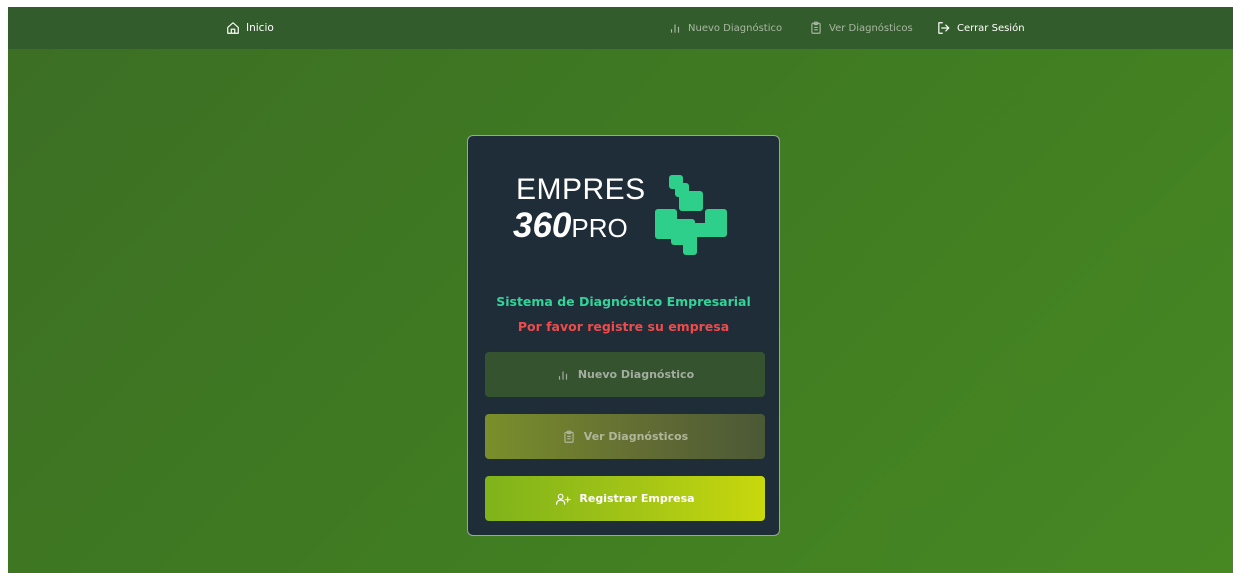 The width and height of the screenshot is (1233, 573). What do you see at coordinates (636, 436) in the screenshot?
I see `view-diagnostics-button-label: Ver Diagnósticos` at bounding box center [636, 436].